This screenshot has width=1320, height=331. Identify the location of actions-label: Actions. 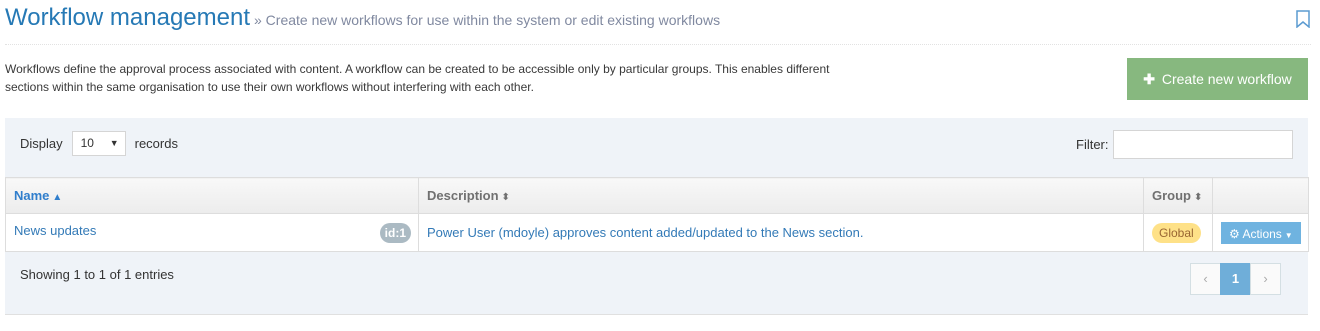
(1262, 233).